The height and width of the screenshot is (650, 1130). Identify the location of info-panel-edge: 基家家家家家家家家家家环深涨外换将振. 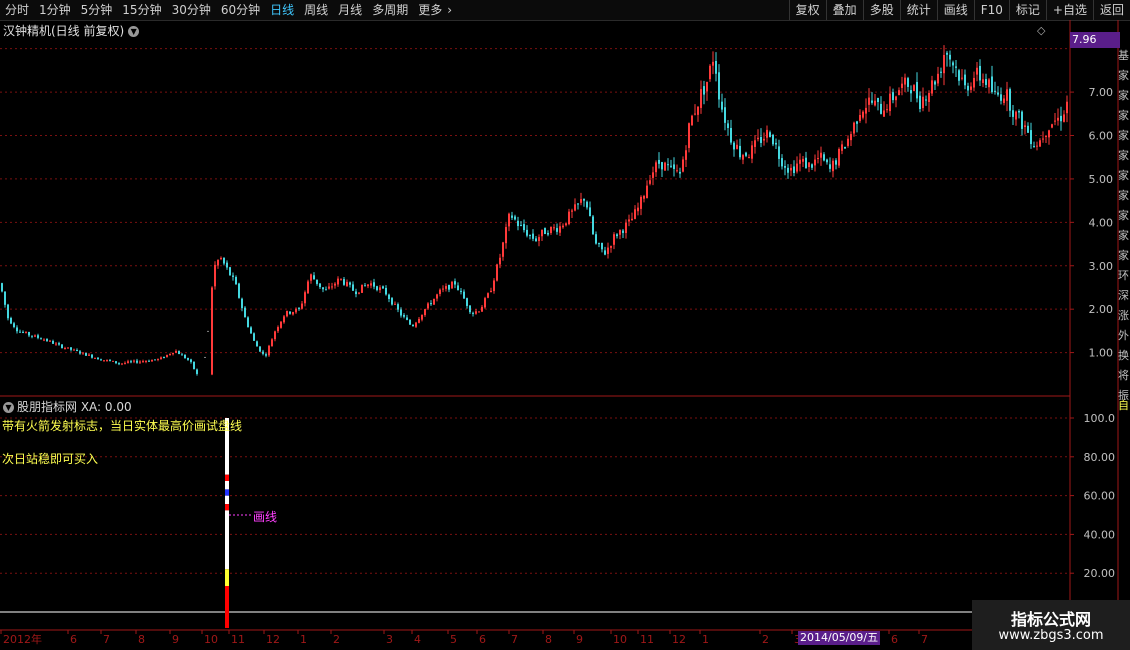
(1124, 210).